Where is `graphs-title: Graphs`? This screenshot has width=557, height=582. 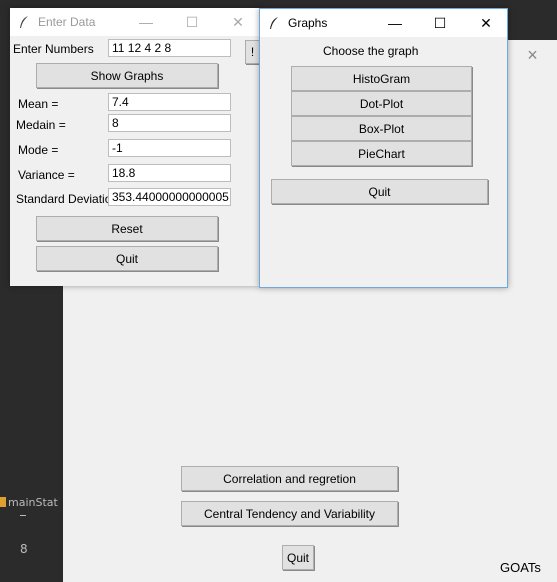 graphs-title: Graphs is located at coordinates (308, 23).